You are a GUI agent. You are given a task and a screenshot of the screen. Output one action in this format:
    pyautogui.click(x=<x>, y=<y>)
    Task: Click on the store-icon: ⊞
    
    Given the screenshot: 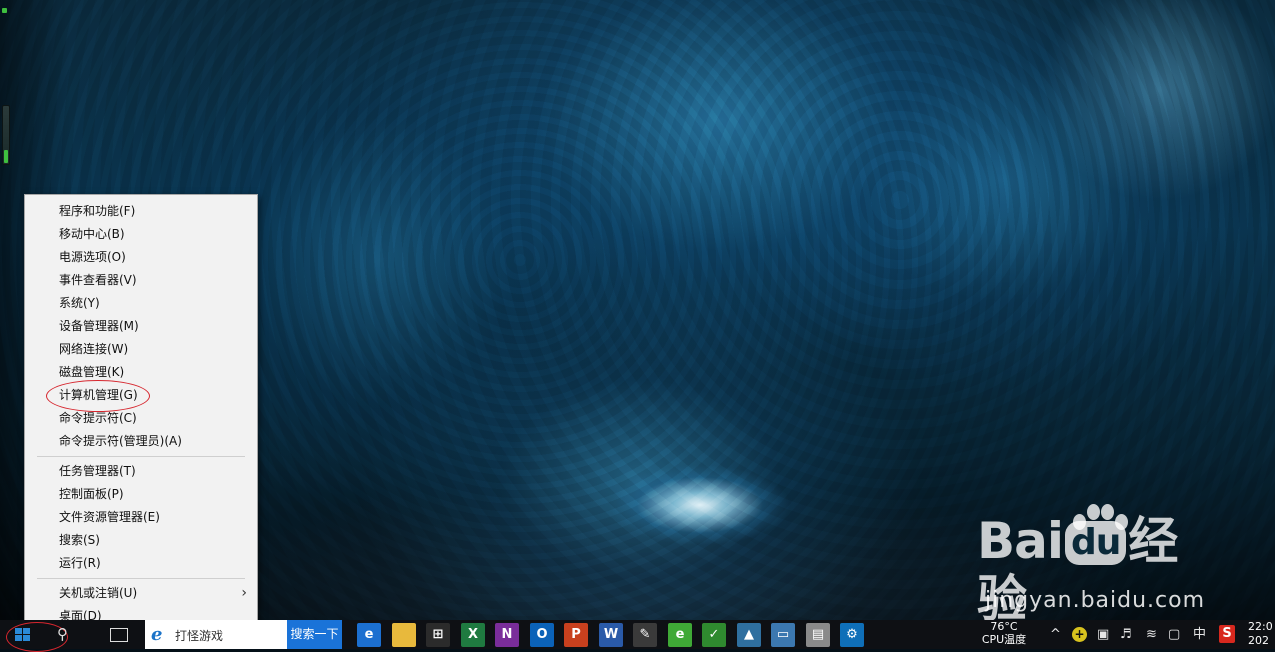 What is the action you would take?
    pyautogui.click(x=438, y=635)
    